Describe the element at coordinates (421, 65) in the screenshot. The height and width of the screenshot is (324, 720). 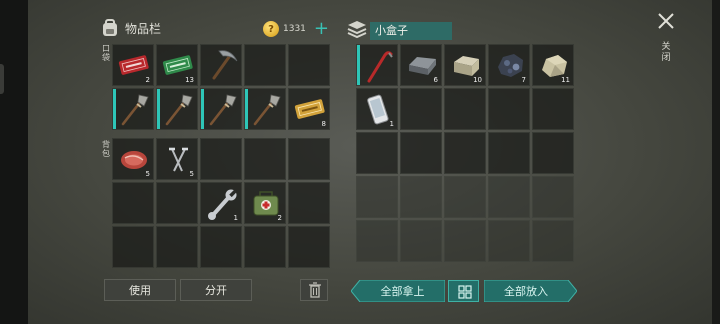
I see `container-slot: 6` at that location.